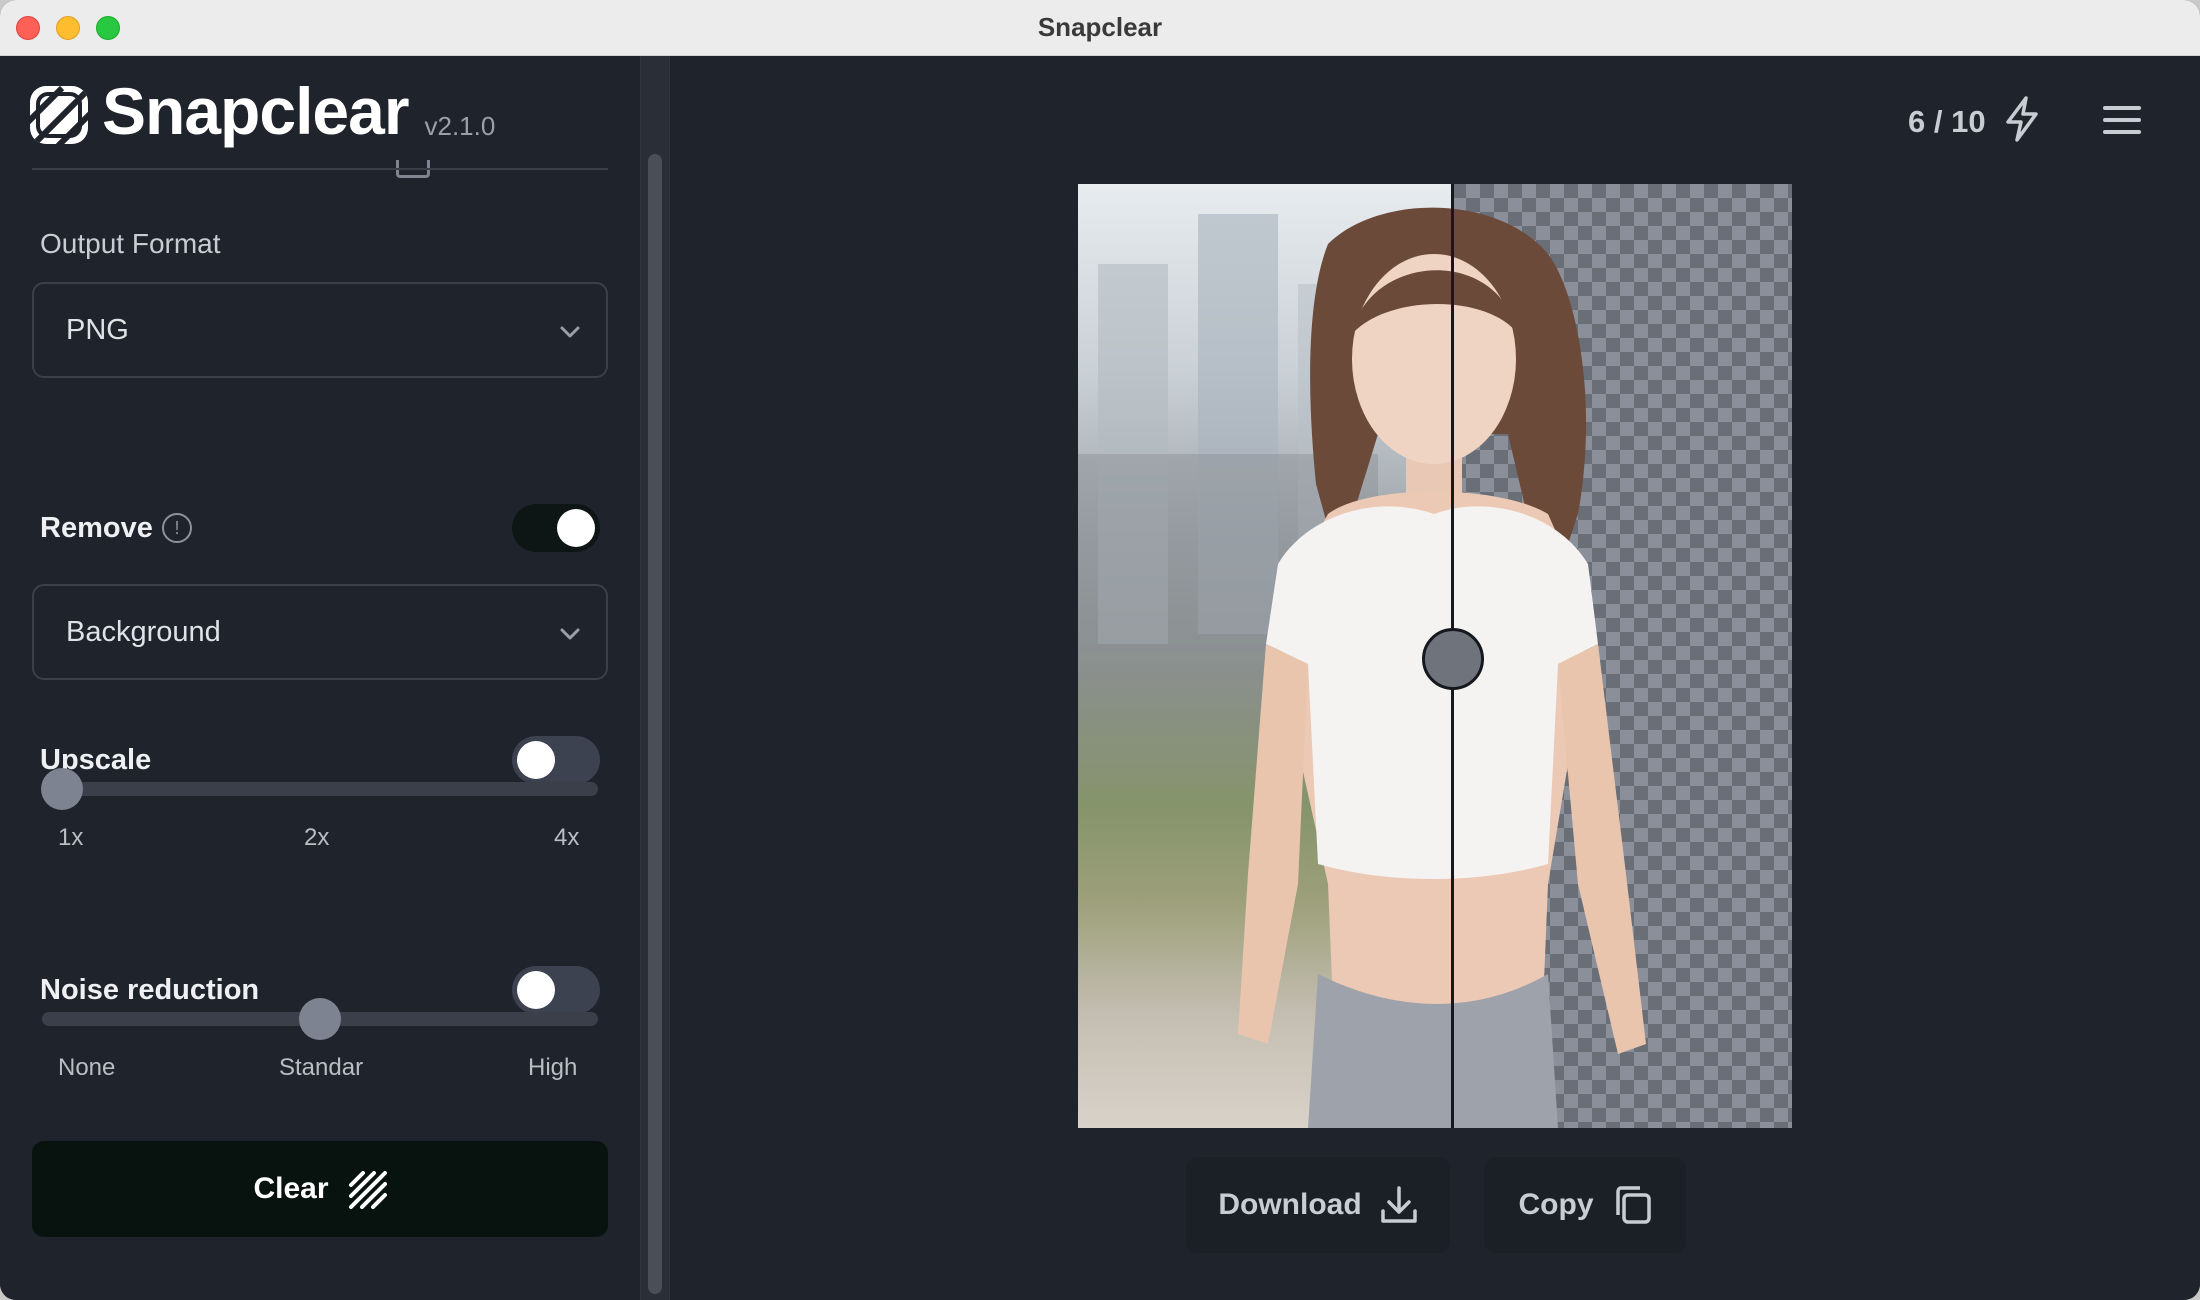 The width and height of the screenshot is (2200, 1300). I want to click on upscale-tick-1x: 1x, so click(71, 837).